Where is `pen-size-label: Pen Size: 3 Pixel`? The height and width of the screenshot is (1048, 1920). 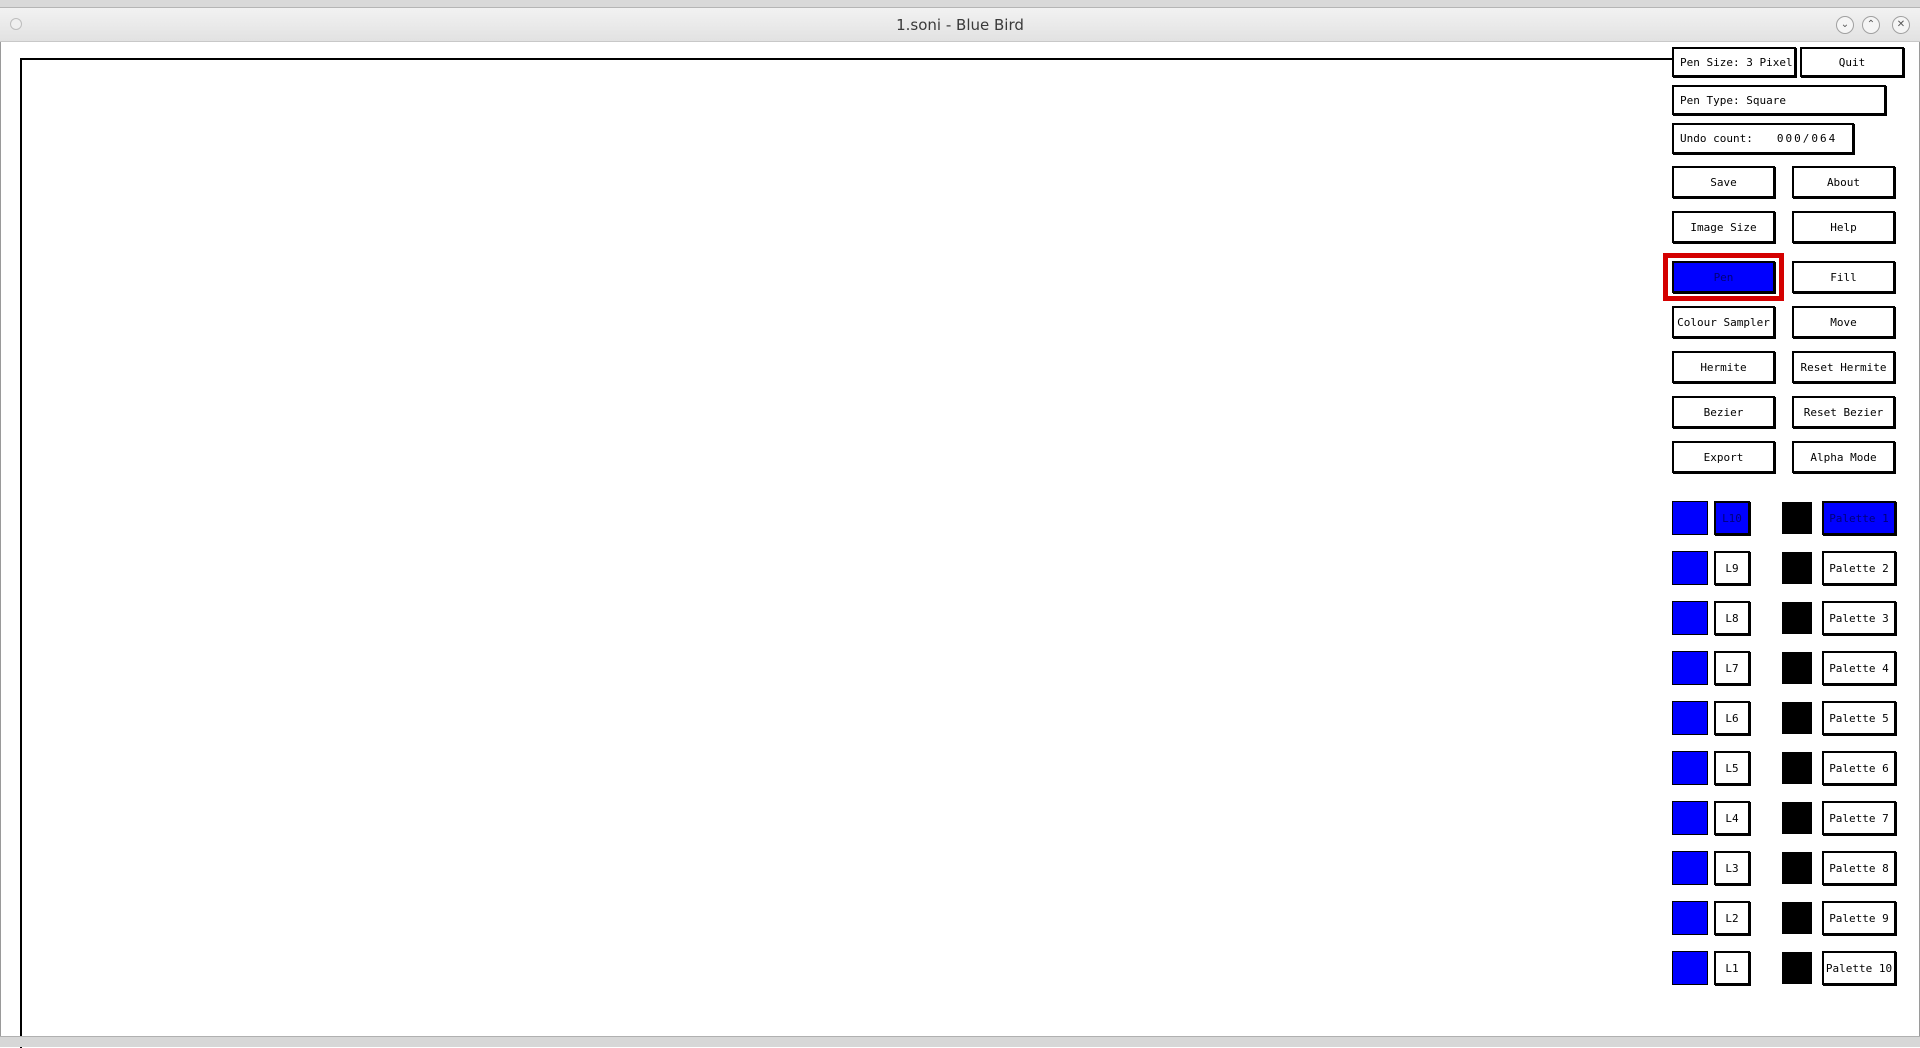 pen-size-label: Pen Size: 3 Pixel is located at coordinates (1736, 62).